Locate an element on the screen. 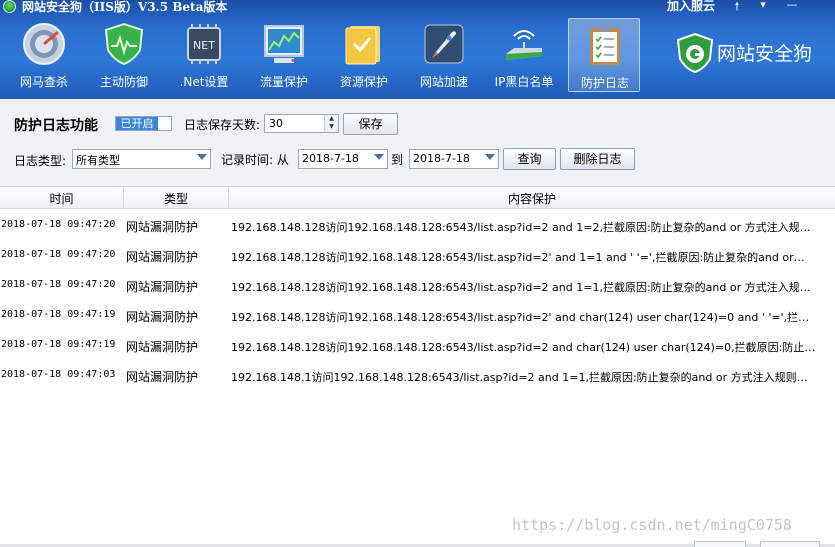 The height and width of the screenshot is (547, 835). chip-icon: NET is located at coordinates (204, 44).